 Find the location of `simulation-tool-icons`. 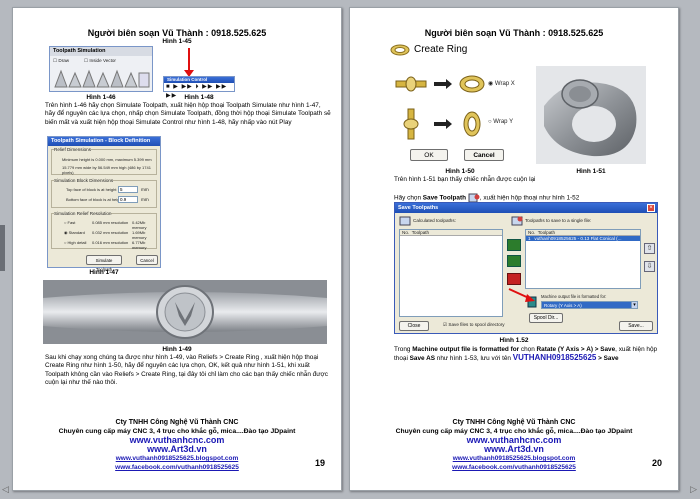

simulation-tool-icons is located at coordinates (102, 79).